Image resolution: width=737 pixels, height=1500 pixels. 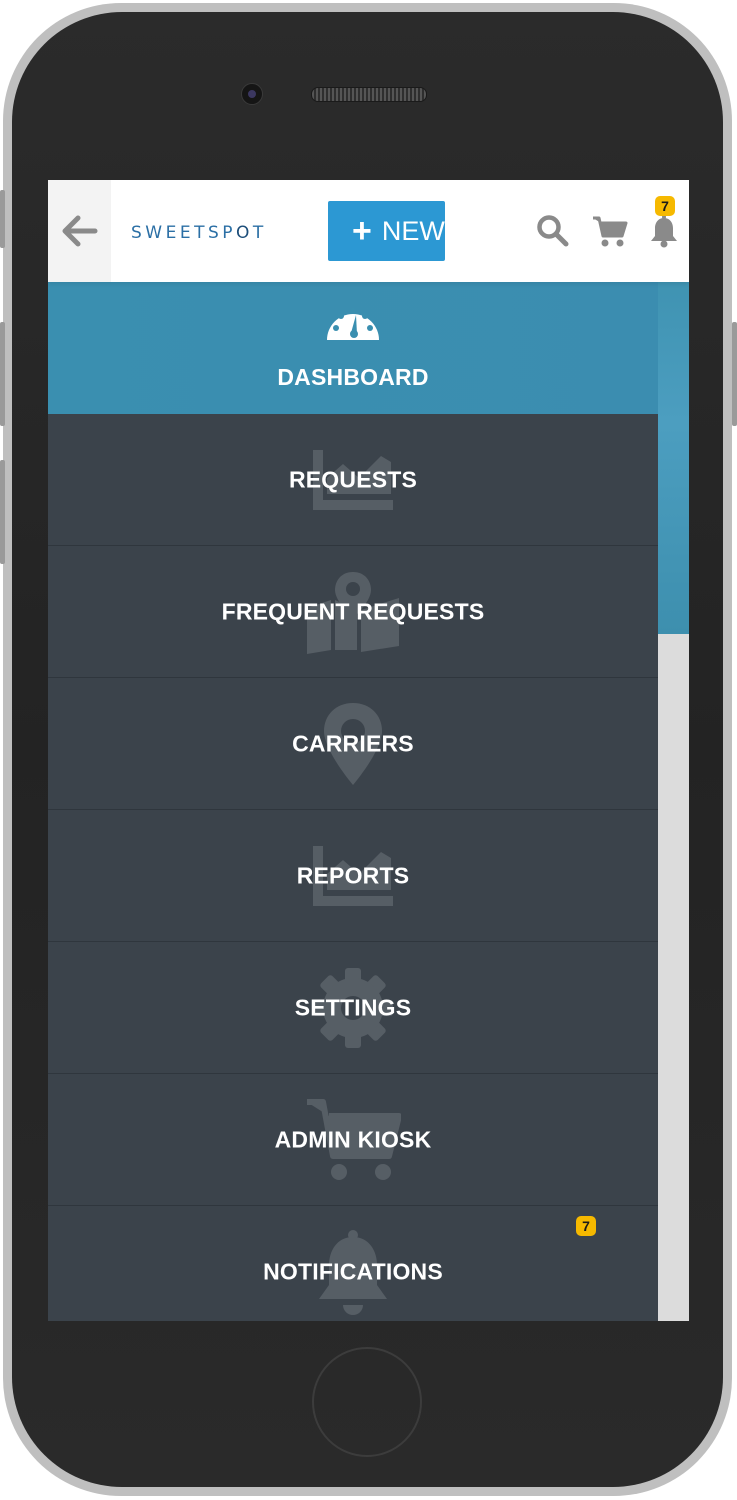 I want to click on menu-item-label: REPORTS, so click(x=353, y=875).